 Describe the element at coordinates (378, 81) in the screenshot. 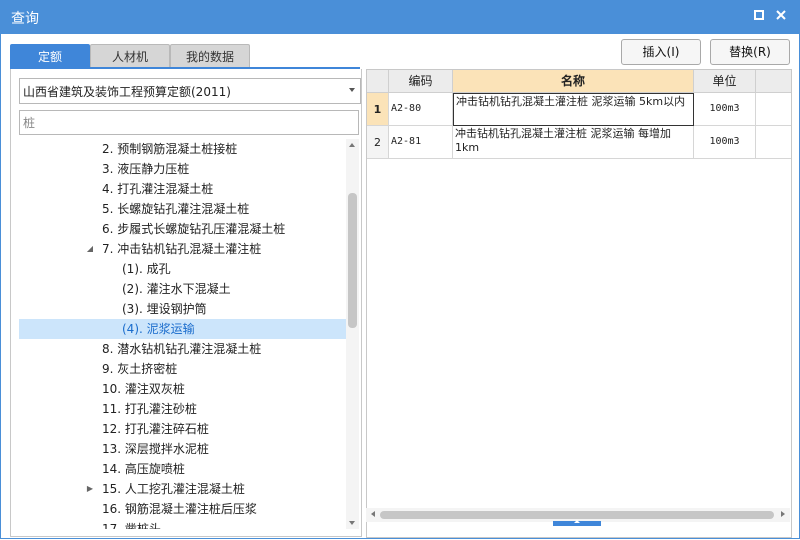

I see `grid-header-row-number` at that location.